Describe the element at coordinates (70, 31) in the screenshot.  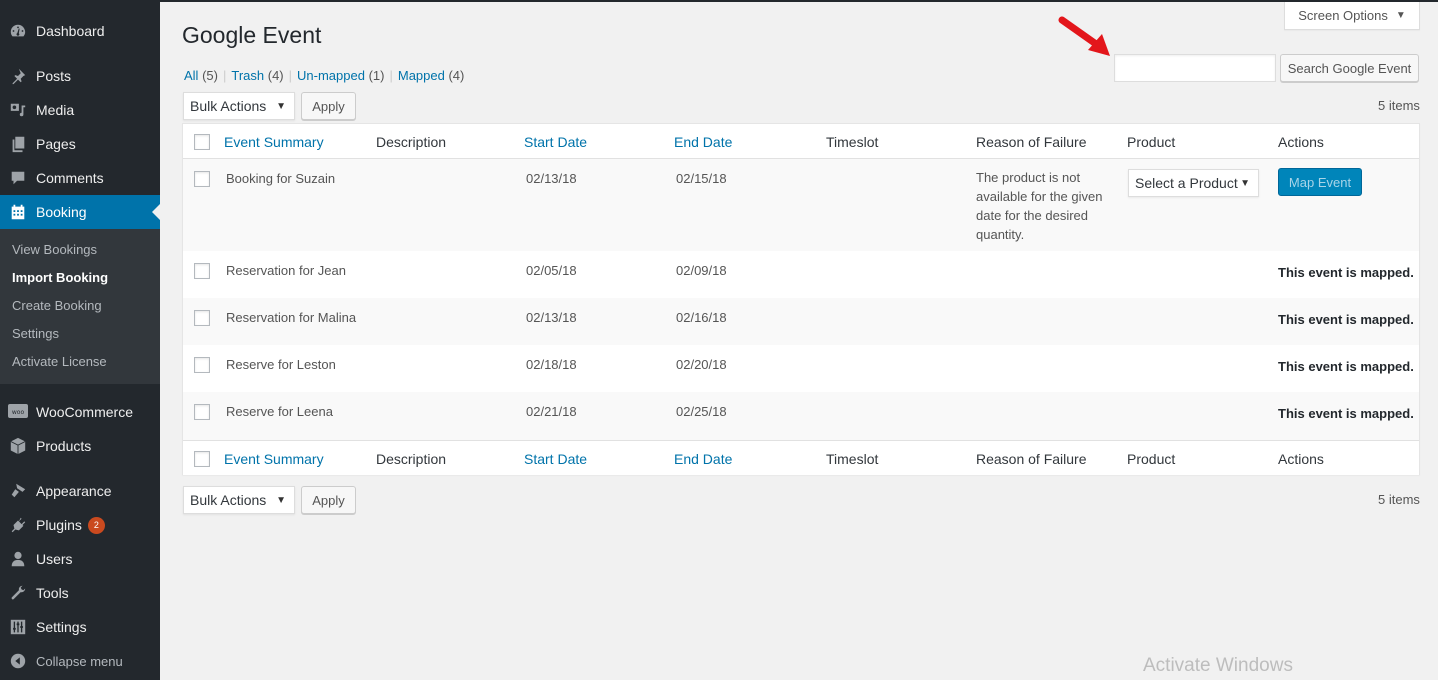
I see `sidebar-label: Dashboard` at that location.